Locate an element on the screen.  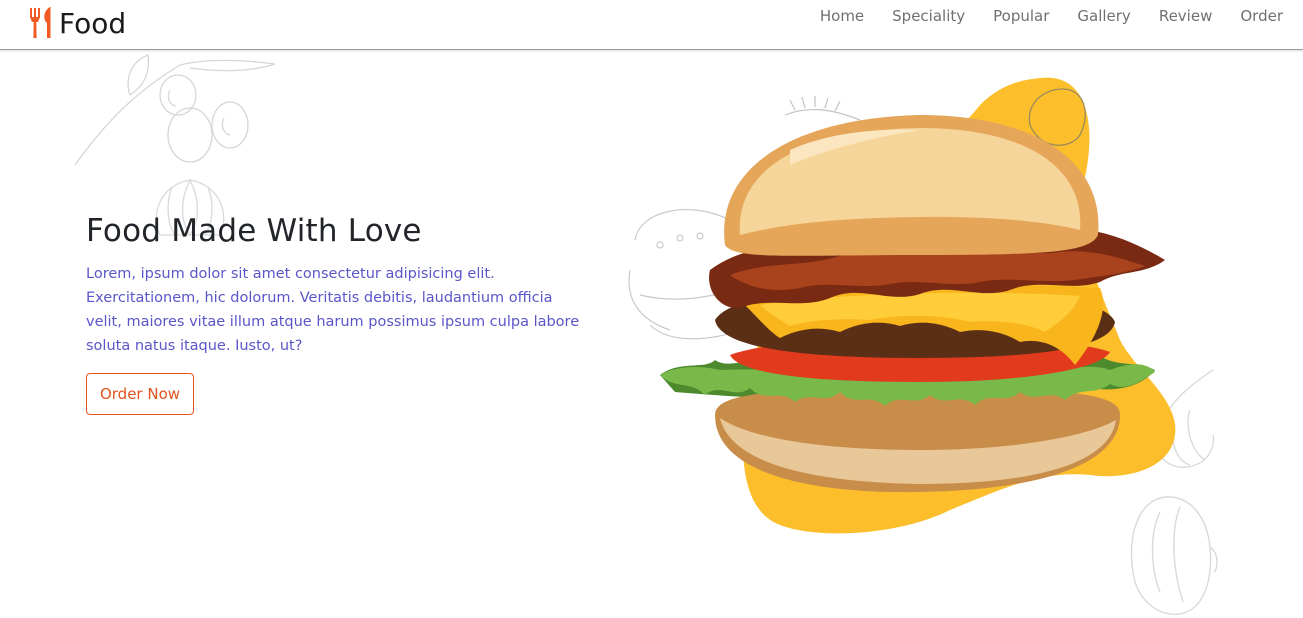
brand-logo: Food is located at coordinates (77, 23).